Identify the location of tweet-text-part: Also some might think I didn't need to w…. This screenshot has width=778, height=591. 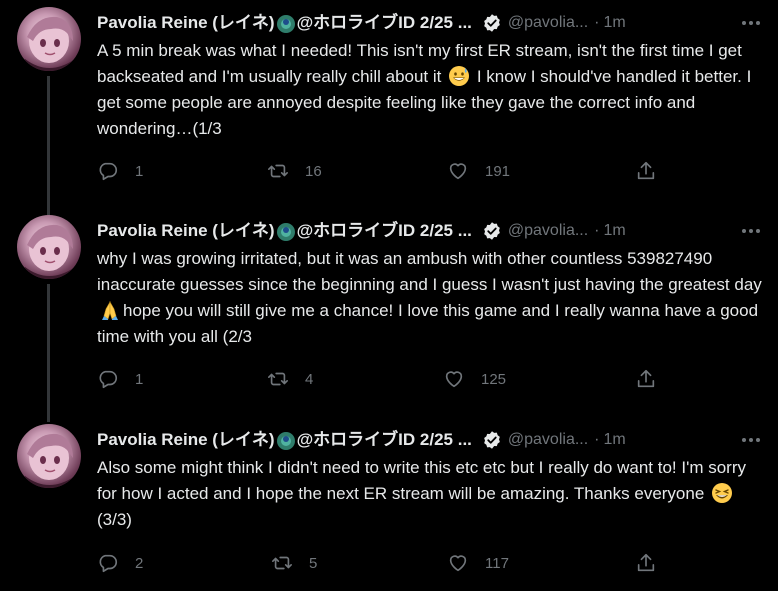
(421, 480).